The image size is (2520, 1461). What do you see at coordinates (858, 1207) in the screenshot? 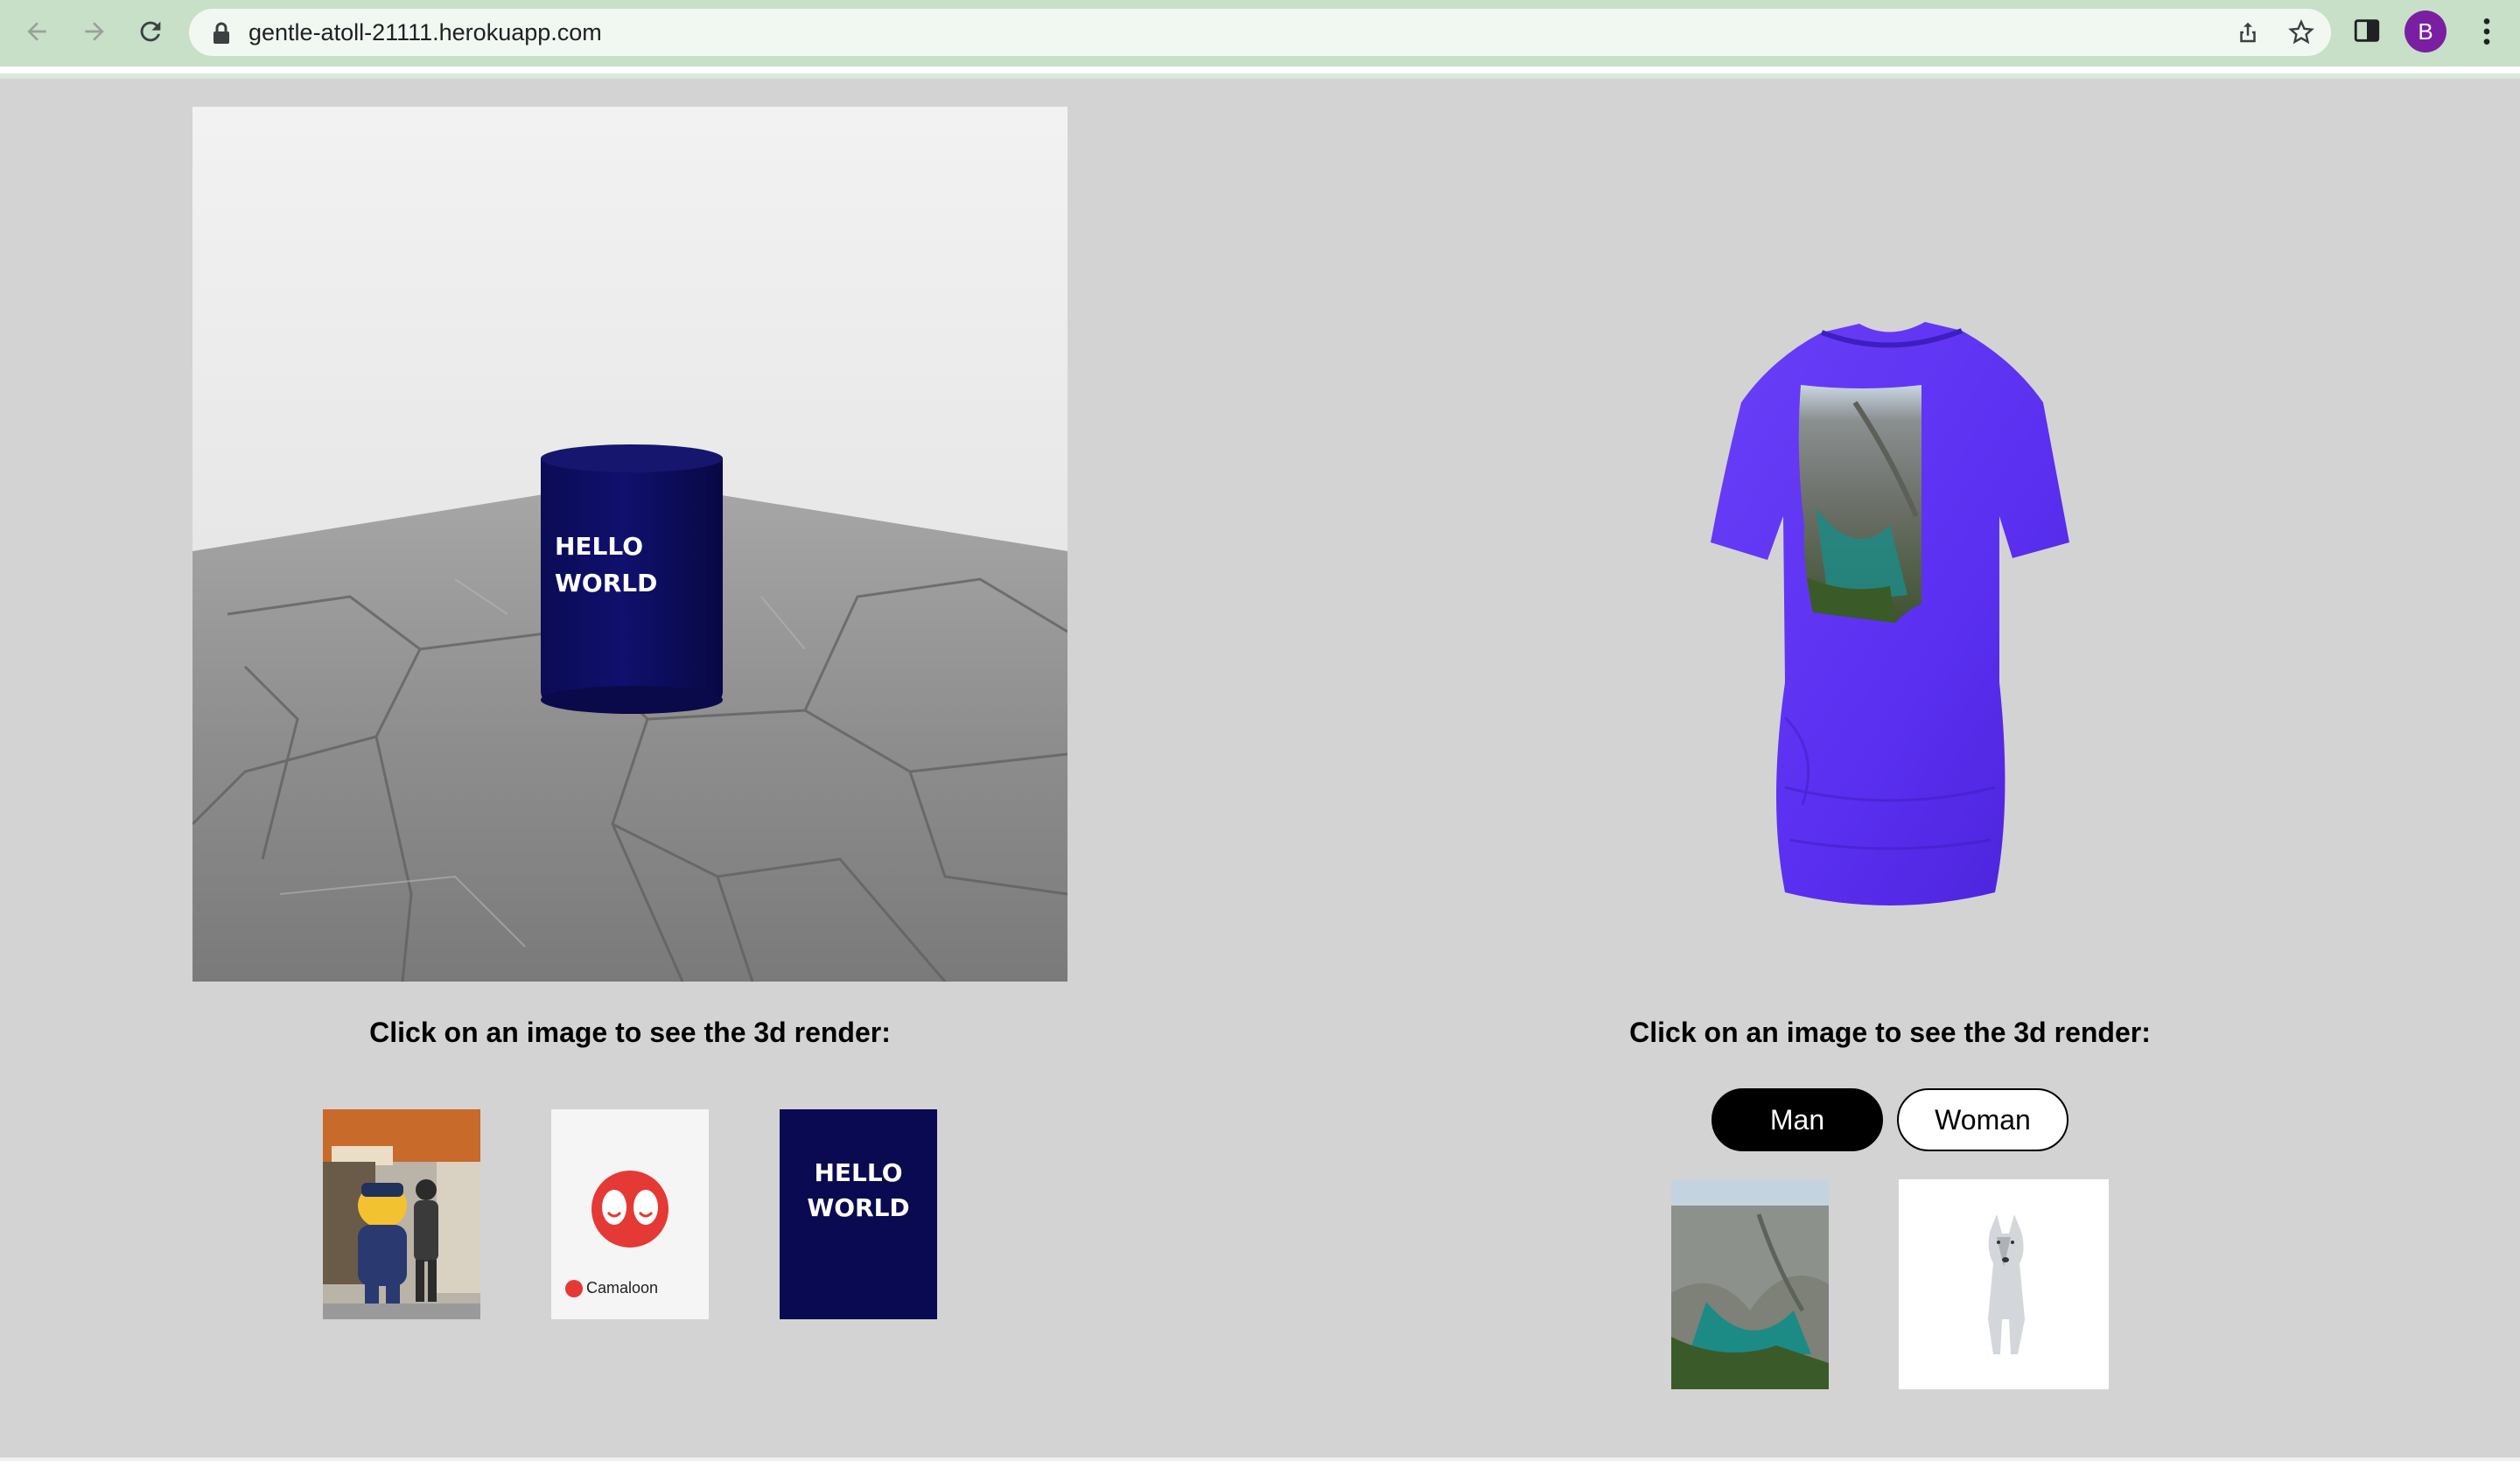
I see `hello-world-line2: WORLD` at bounding box center [858, 1207].